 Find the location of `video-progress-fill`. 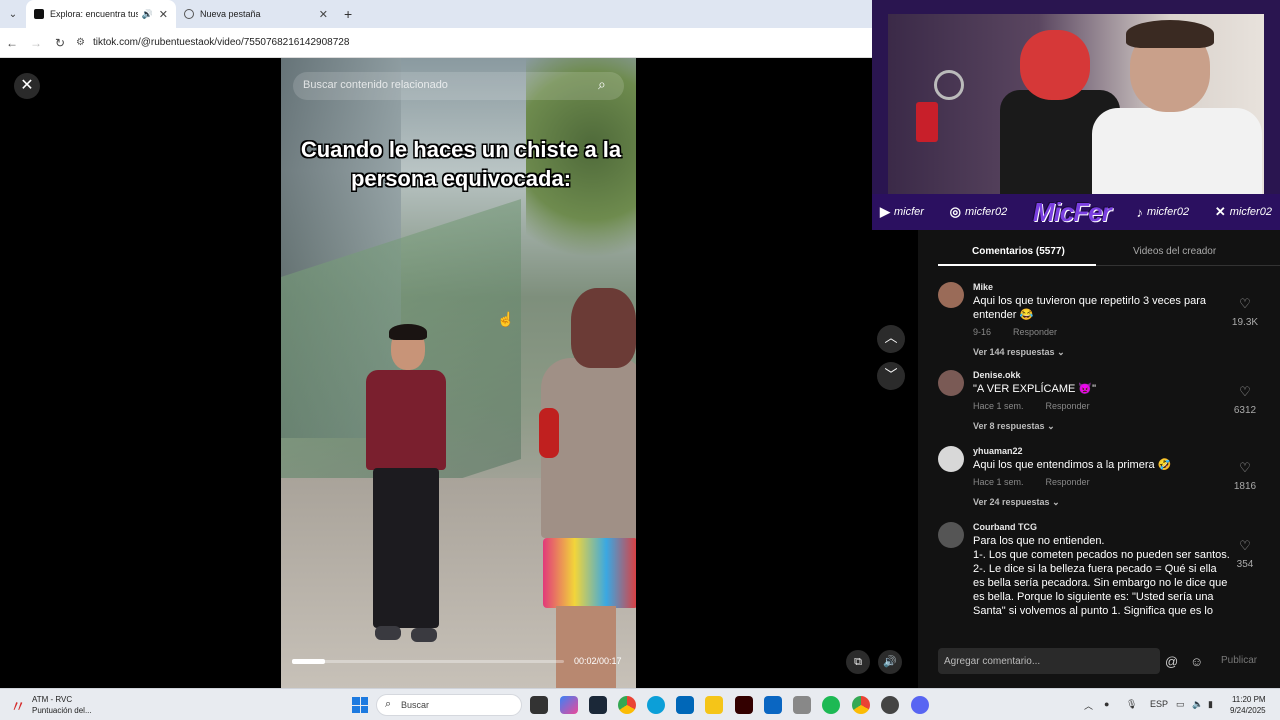

video-progress-fill is located at coordinates (308, 661).